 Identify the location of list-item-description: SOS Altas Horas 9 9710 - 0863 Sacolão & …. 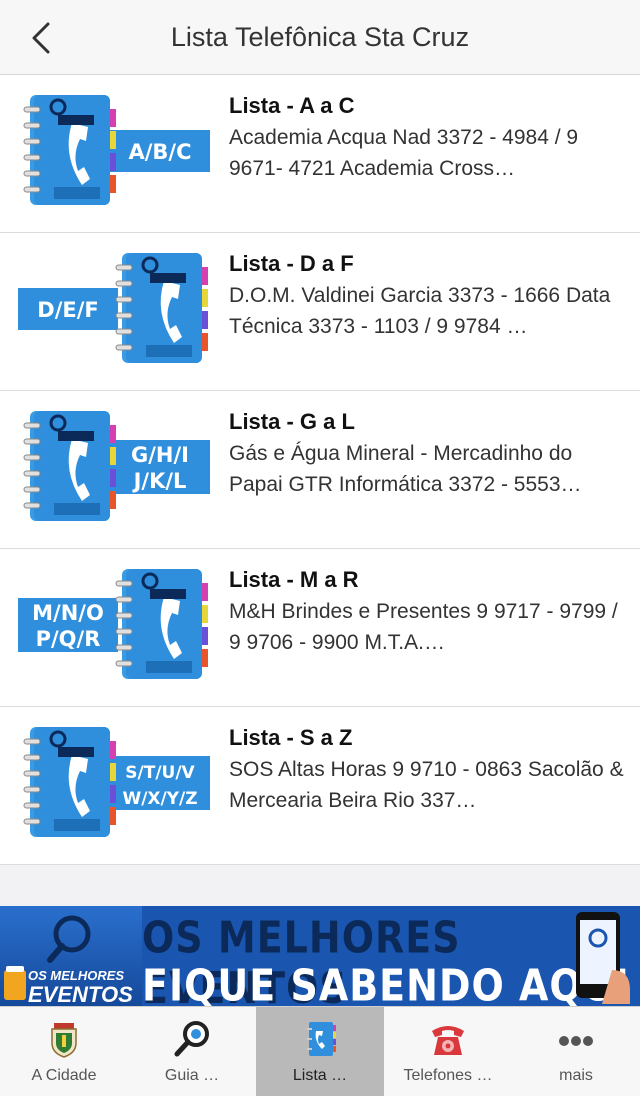
(426, 785).